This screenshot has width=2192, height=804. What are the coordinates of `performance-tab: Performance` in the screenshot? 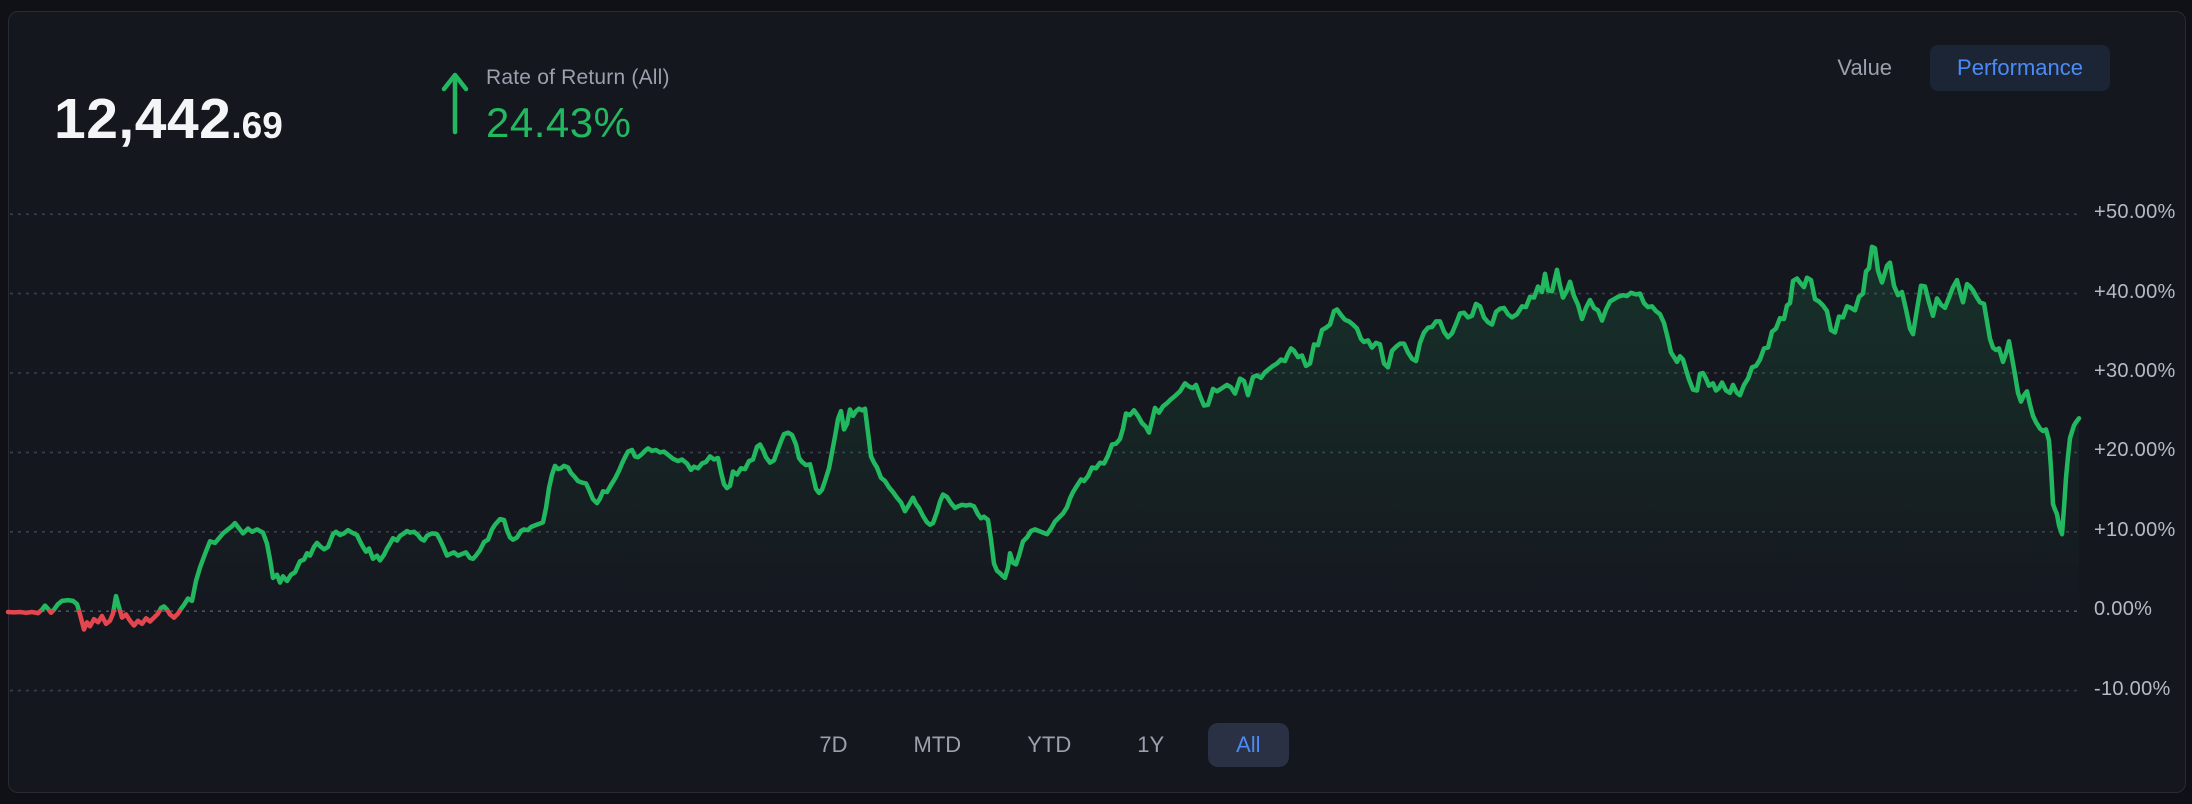 It's located at (2020, 68).